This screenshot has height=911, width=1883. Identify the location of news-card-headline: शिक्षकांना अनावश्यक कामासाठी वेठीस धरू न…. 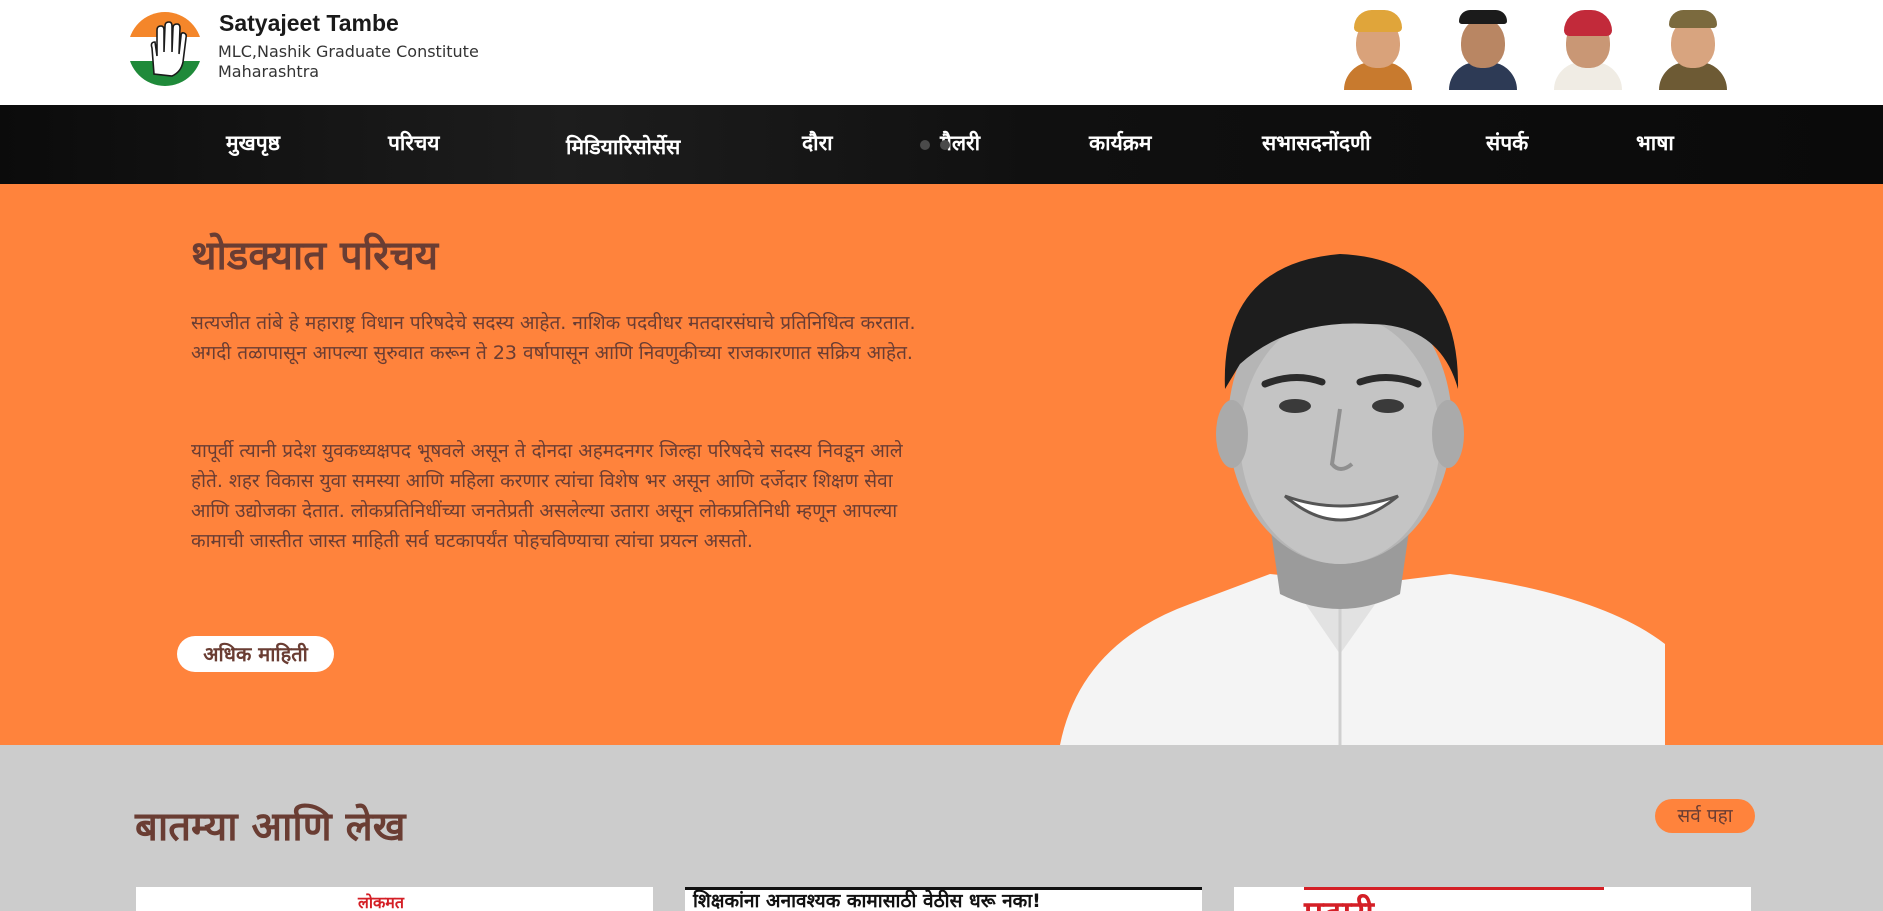
(867, 900).